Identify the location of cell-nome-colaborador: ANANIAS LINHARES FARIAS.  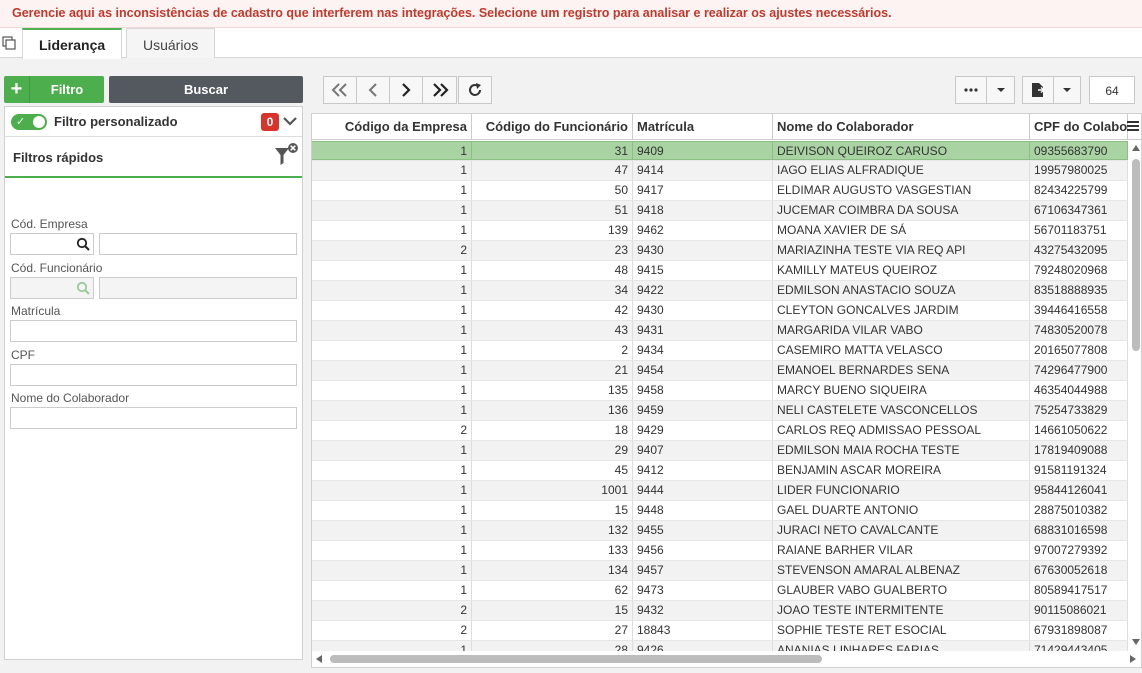
(901, 646).